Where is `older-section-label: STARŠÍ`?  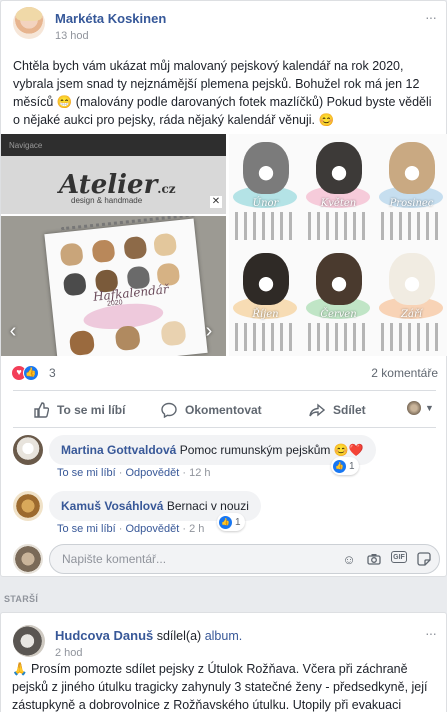
older-section-label: STARŠÍ is located at coordinates (21, 599).